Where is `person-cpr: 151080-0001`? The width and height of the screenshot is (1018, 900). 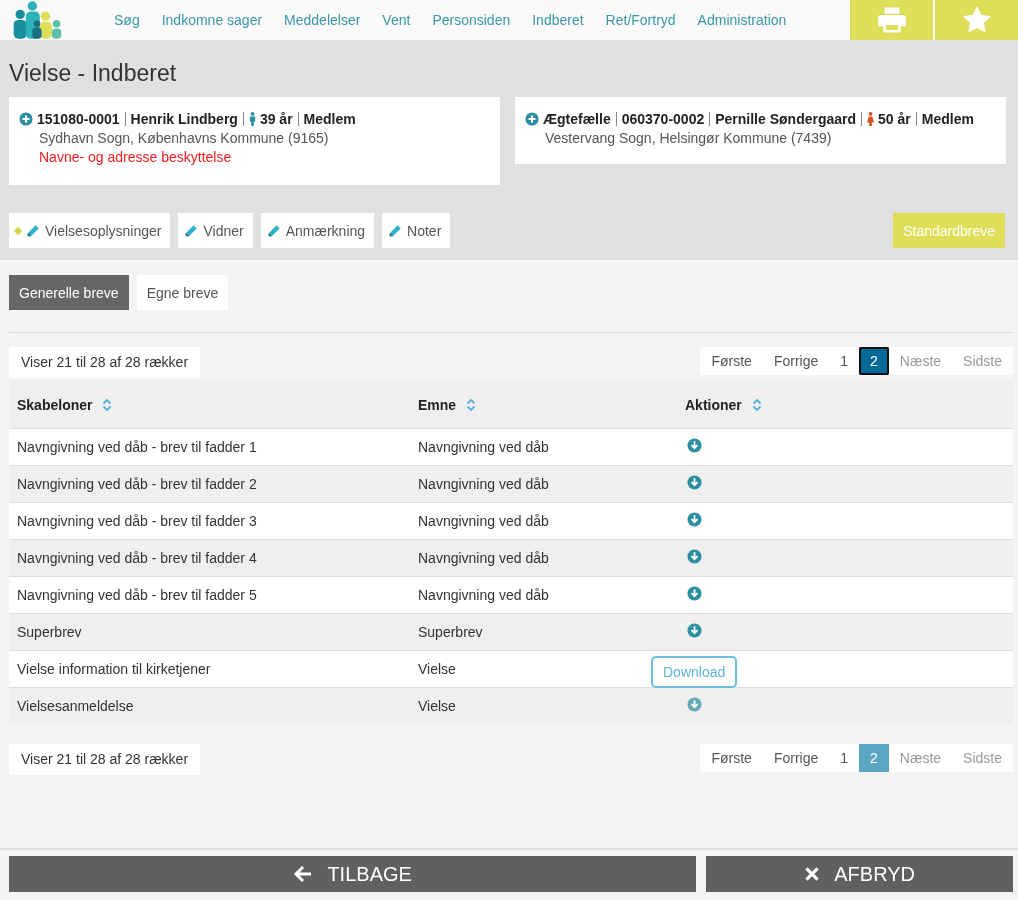
person-cpr: 151080-0001 is located at coordinates (78, 119).